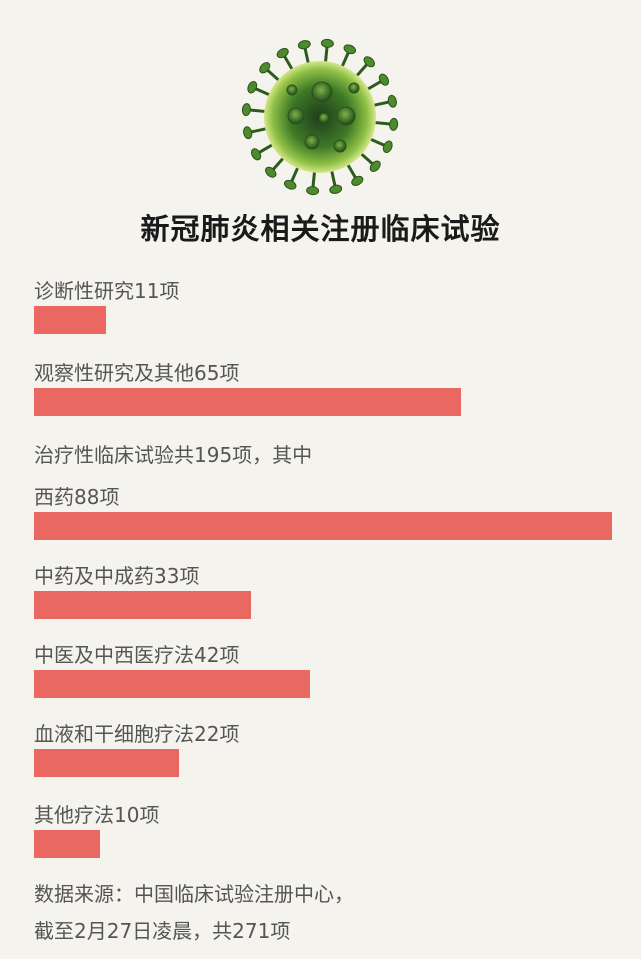 The width and height of the screenshot is (641, 959). Describe the element at coordinates (77, 497) in the screenshot. I see `bar-label: 西药88项` at that location.